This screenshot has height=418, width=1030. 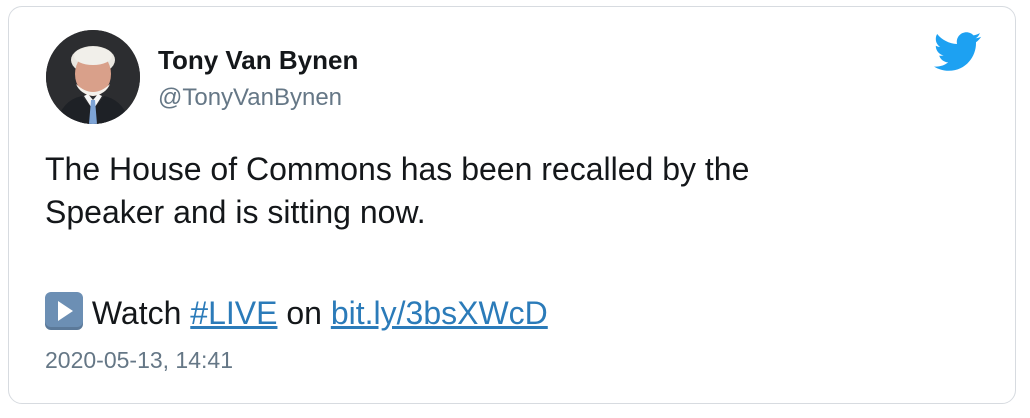 I want to click on author-handle: @TonyVanBynen, so click(x=250, y=98).